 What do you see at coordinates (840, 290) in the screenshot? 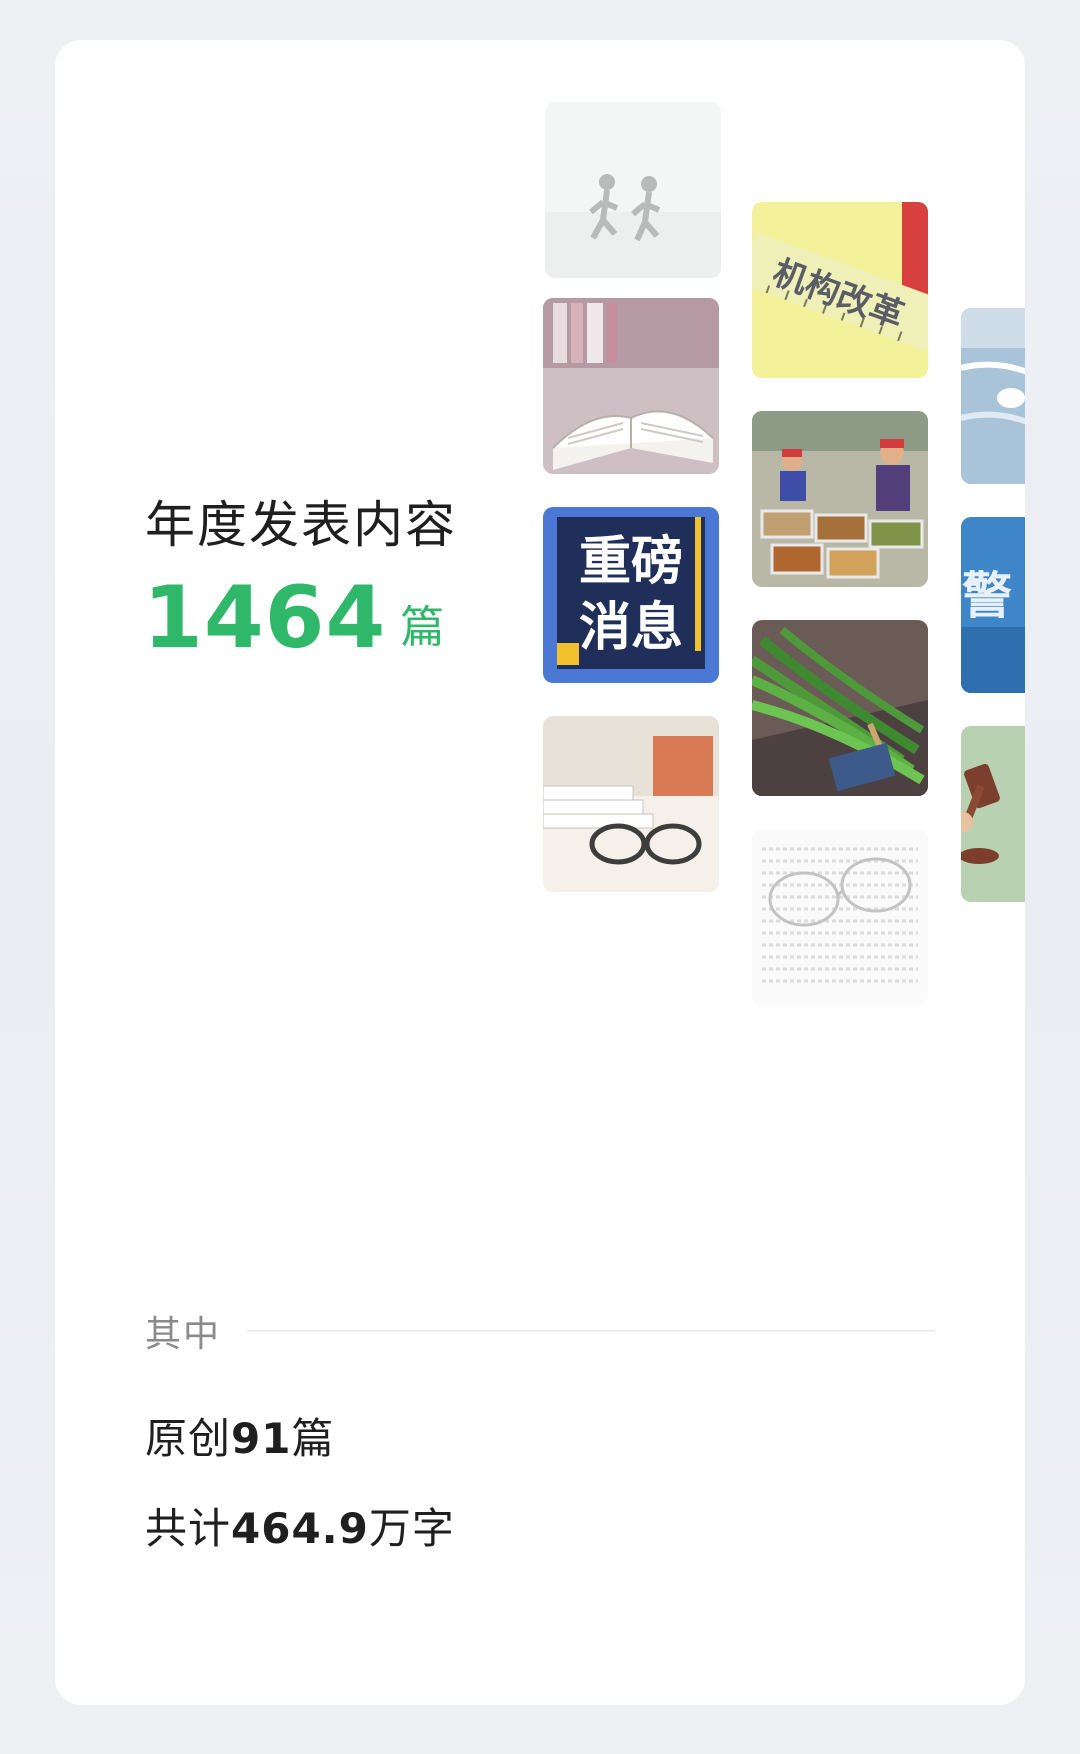
I see `thumbnail-institutional-reform: 机构改革` at bounding box center [840, 290].